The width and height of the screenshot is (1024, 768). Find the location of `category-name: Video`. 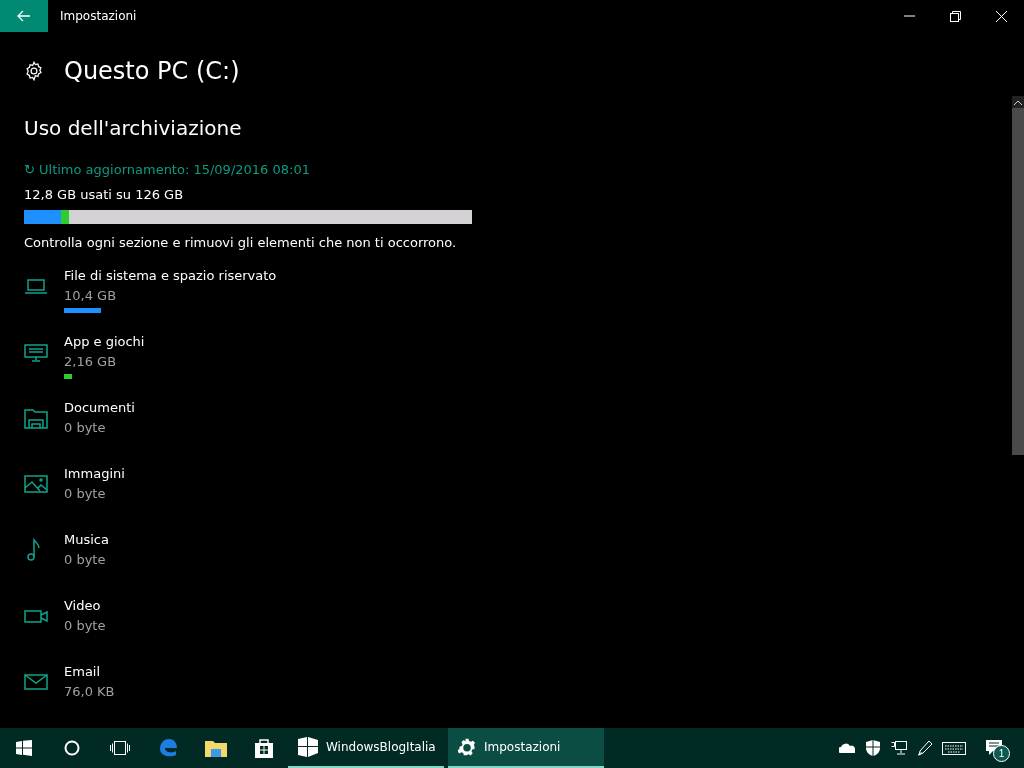

category-name: Video is located at coordinates (85, 606).